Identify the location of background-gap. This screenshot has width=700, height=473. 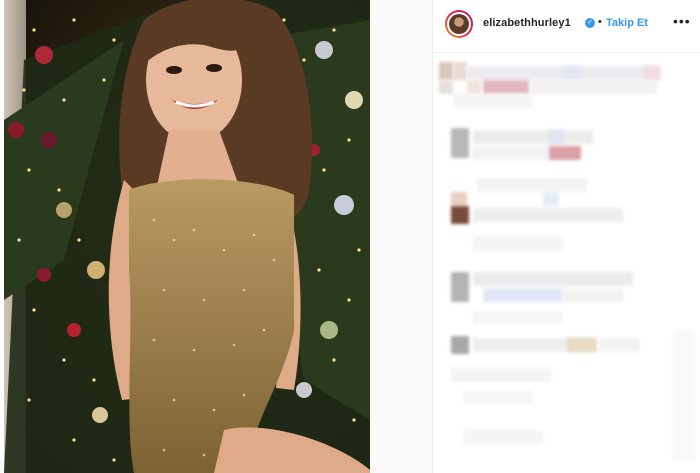
(401, 236).